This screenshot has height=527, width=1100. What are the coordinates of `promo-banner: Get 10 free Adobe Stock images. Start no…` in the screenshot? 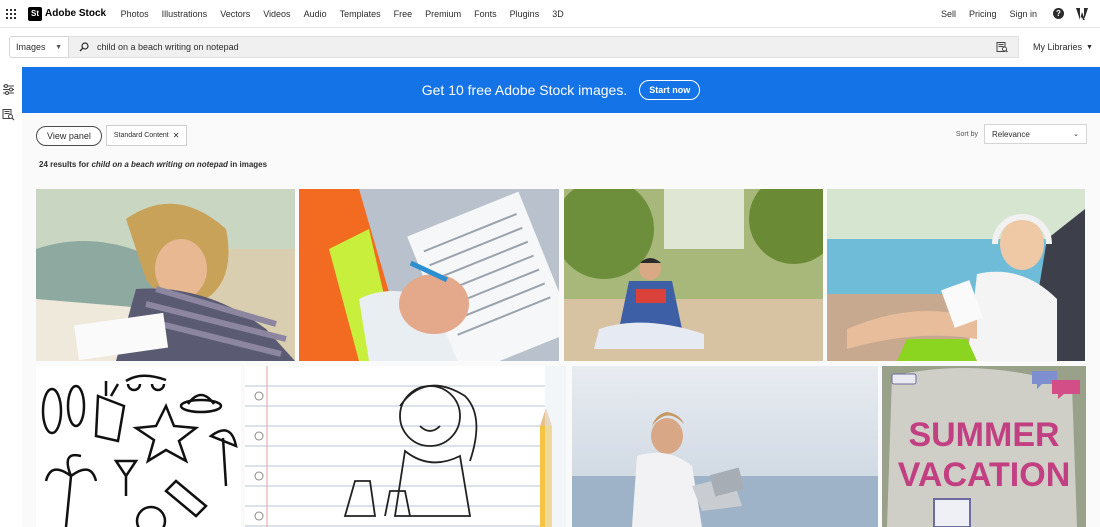 It's located at (561, 90).